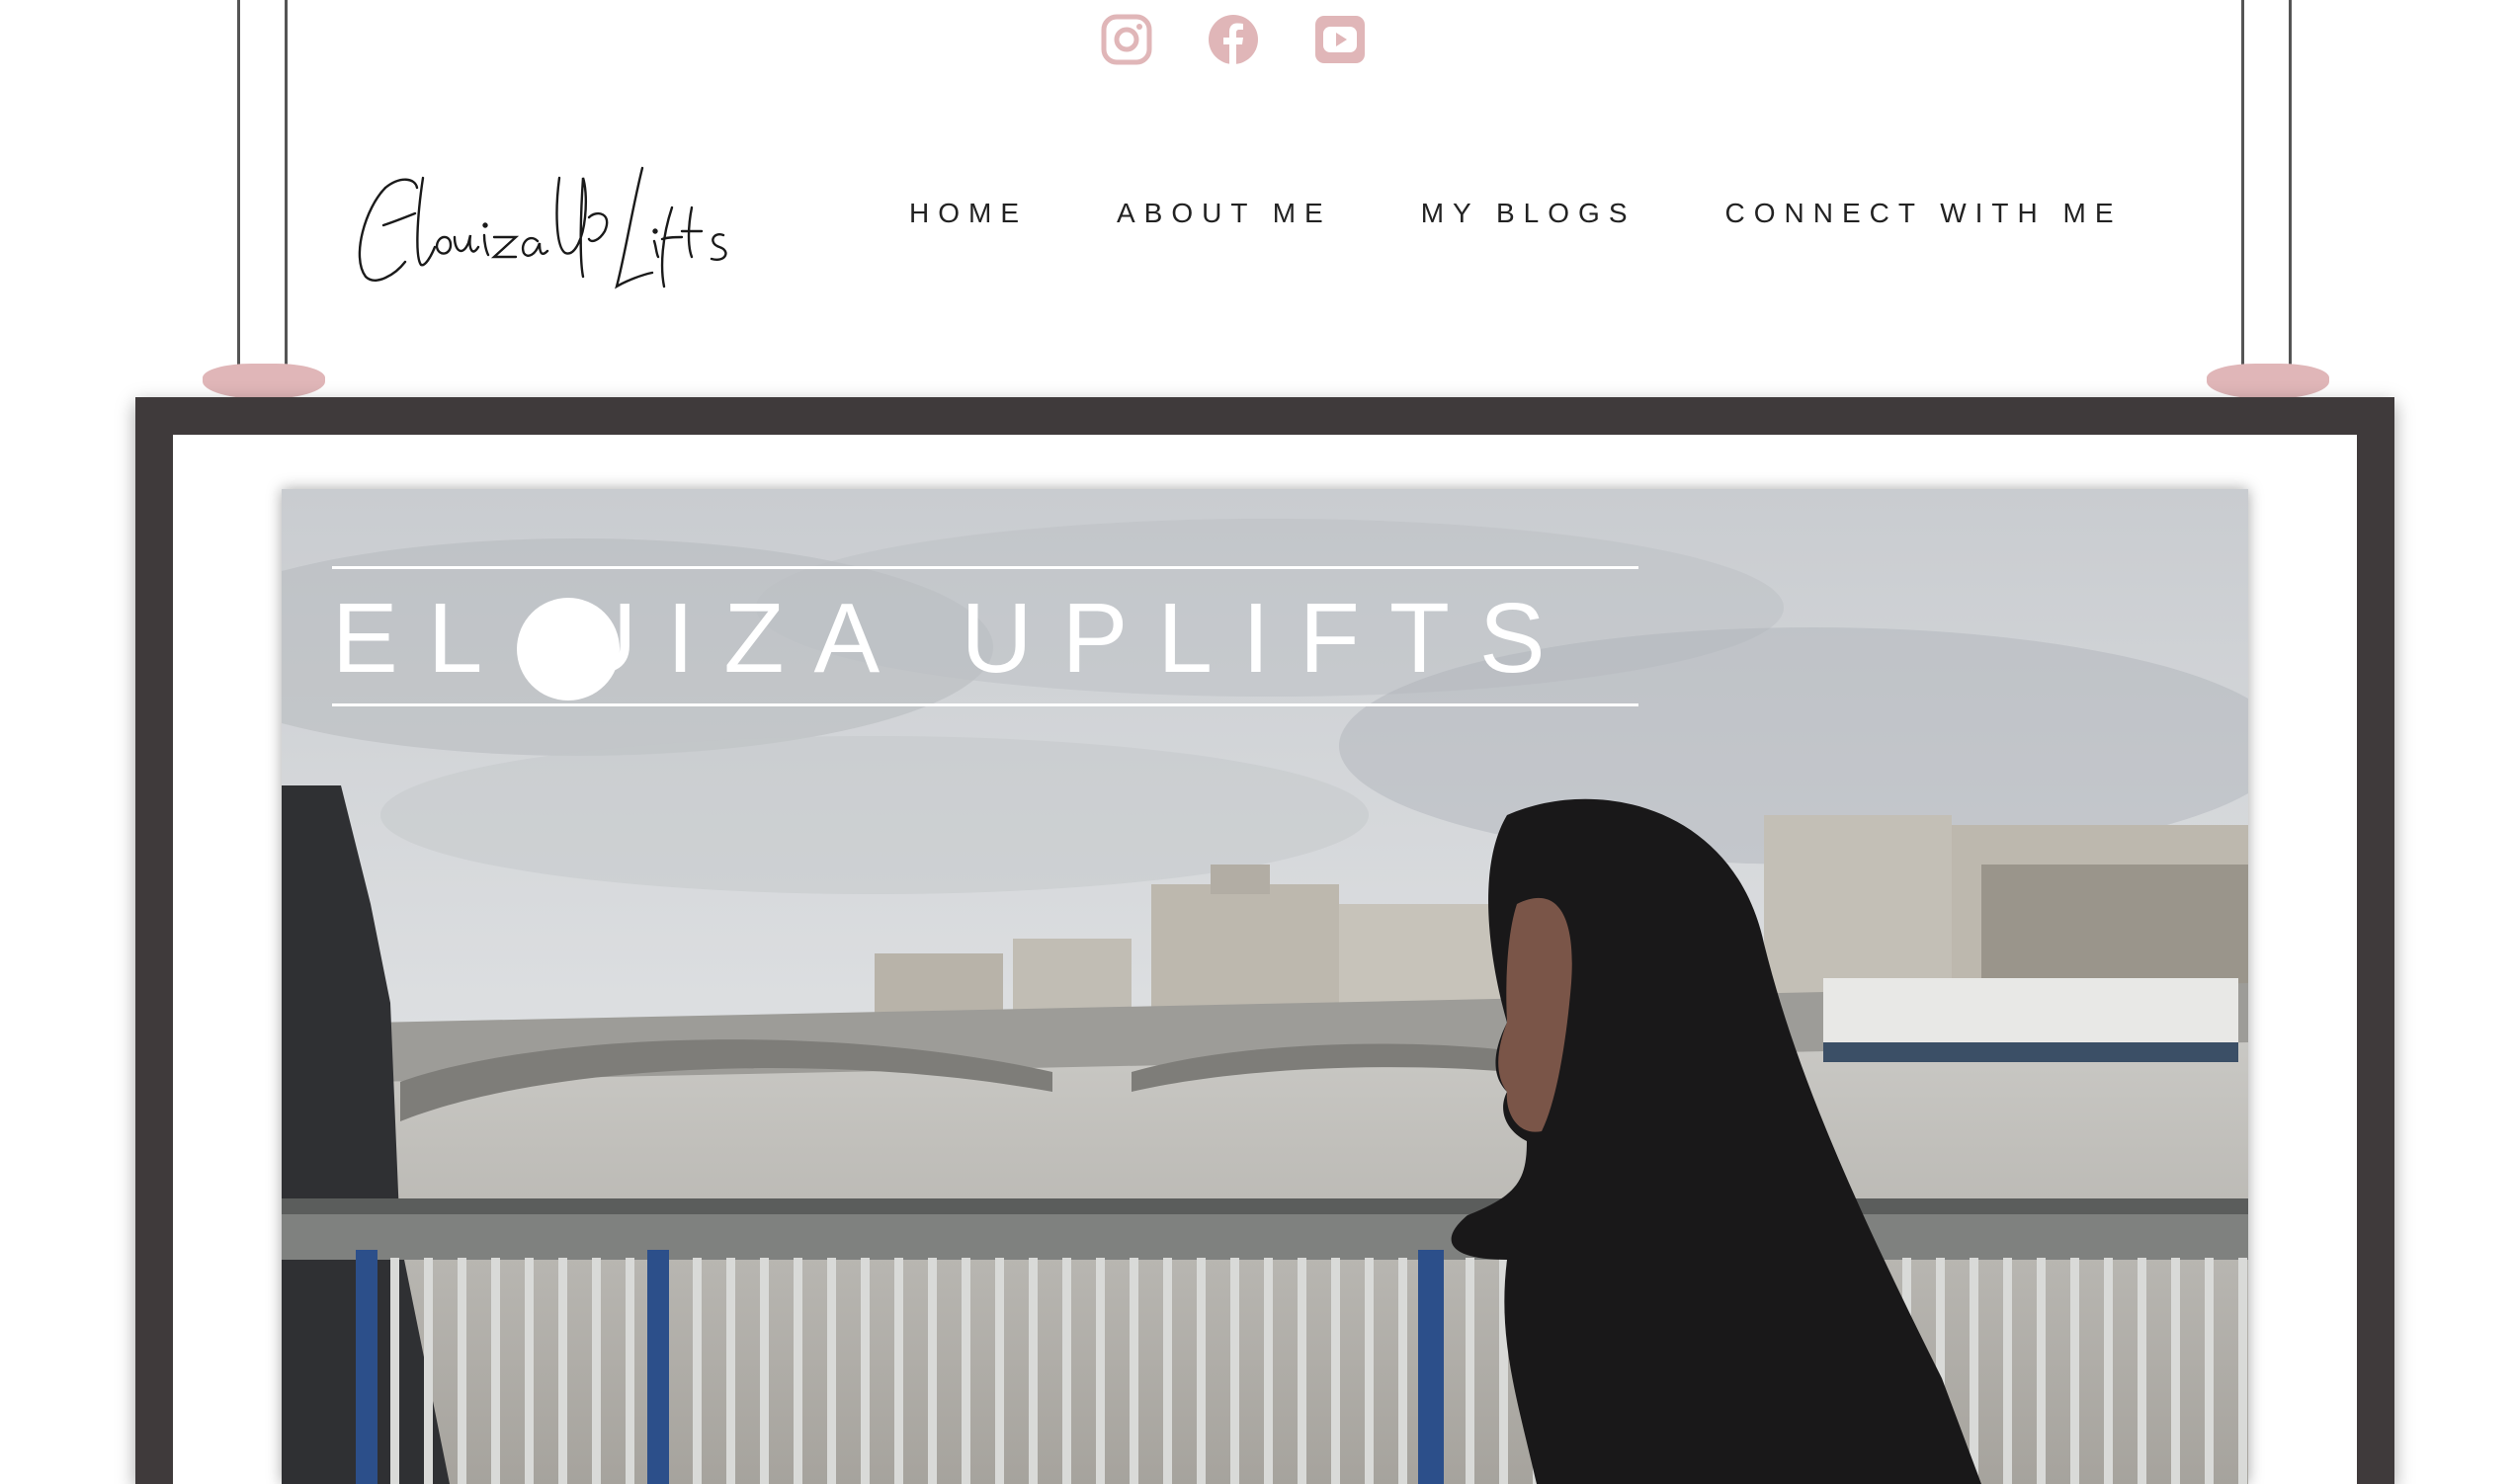  I want to click on nav-about-me: ABOUT ME, so click(1224, 213).